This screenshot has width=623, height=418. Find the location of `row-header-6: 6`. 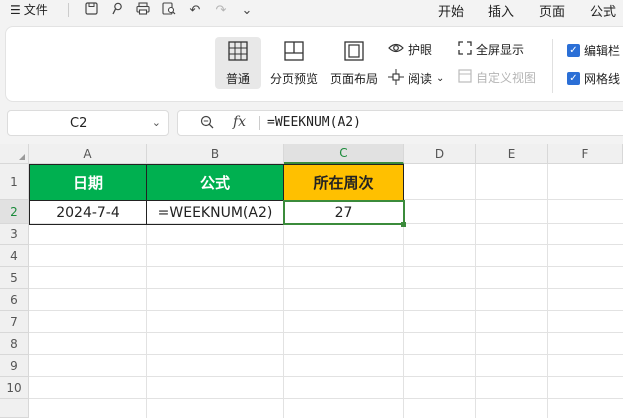

row-header-6: 6 is located at coordinates (14, 300).